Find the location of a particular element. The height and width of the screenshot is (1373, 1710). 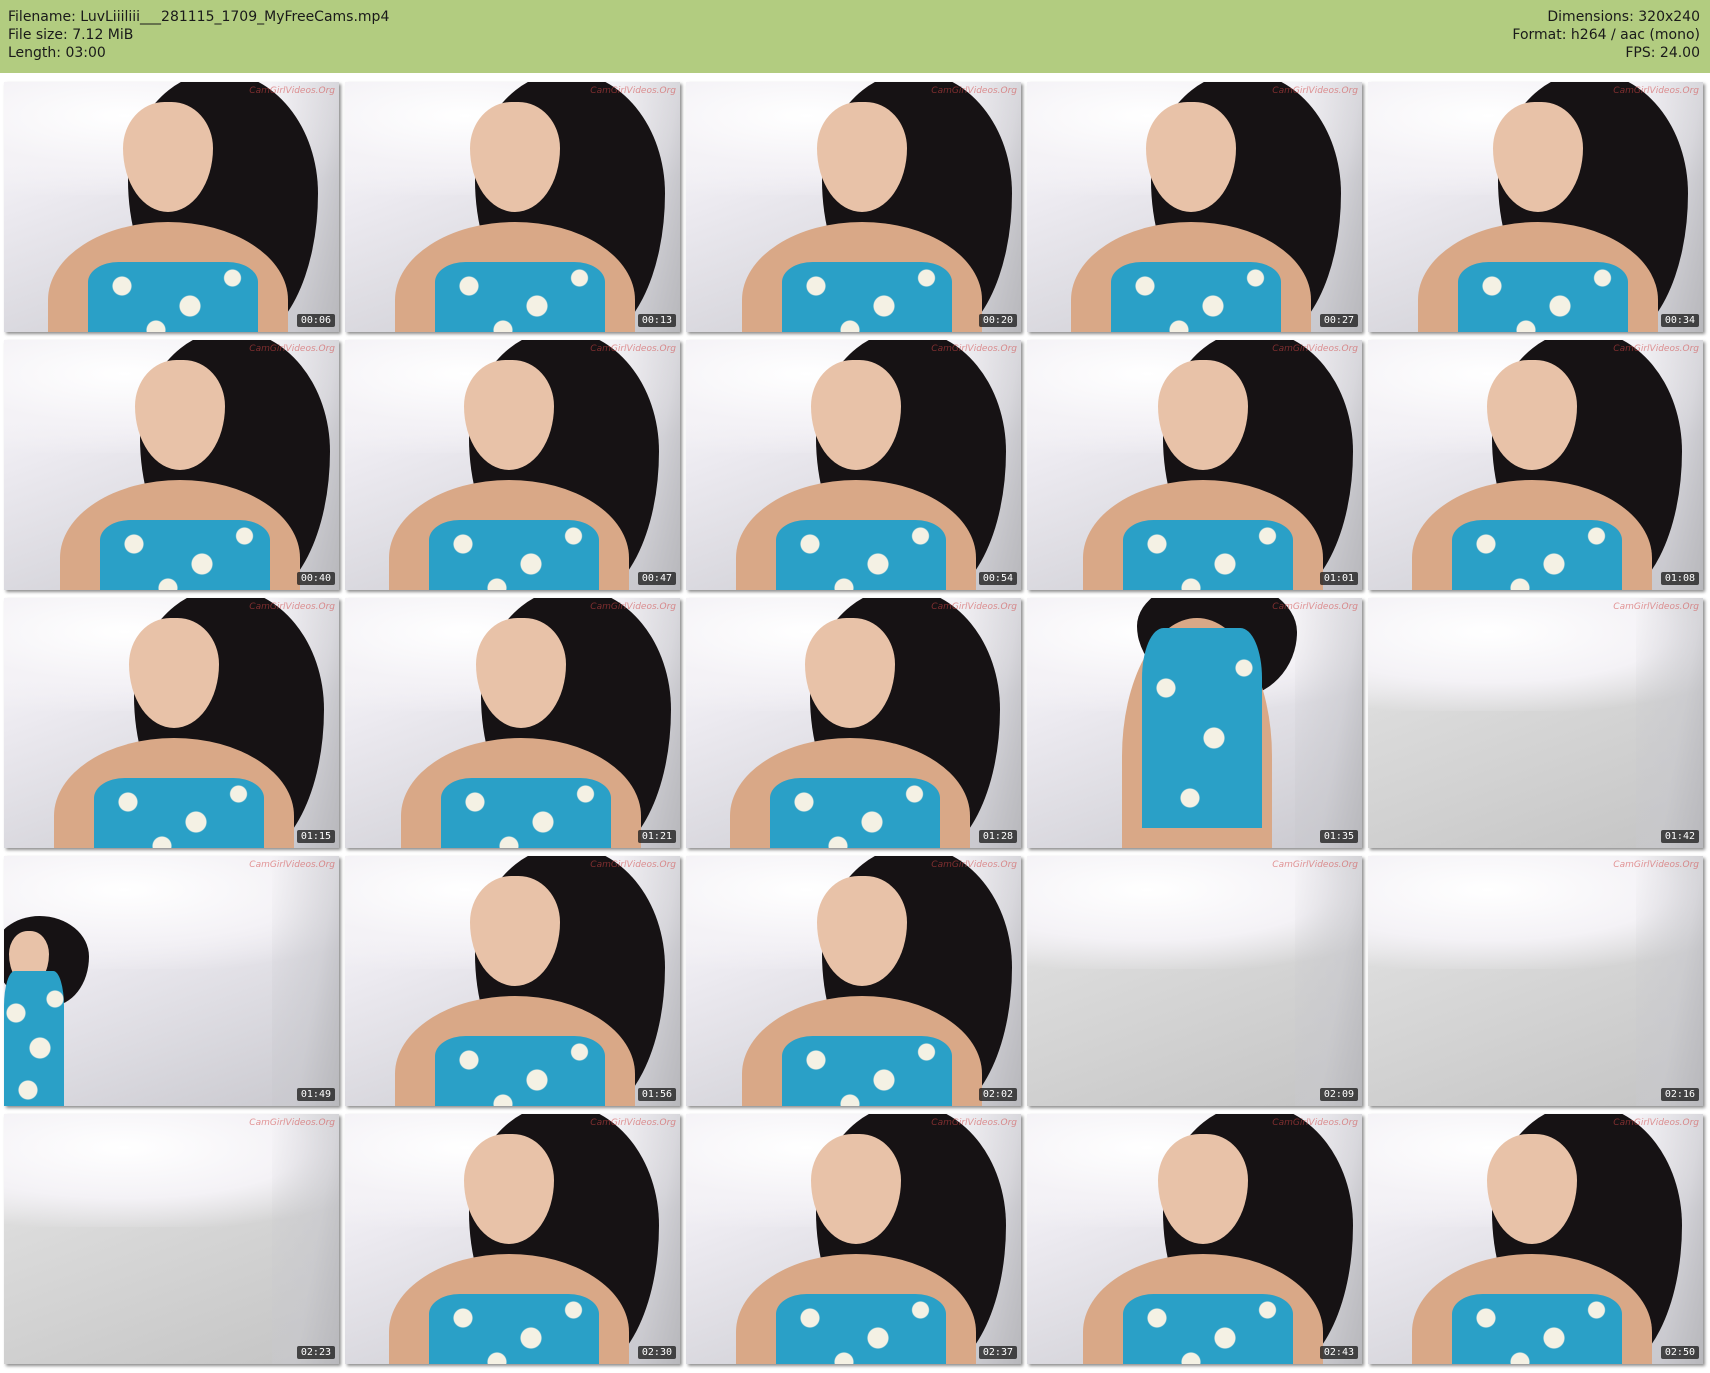

video-thumbnail: CamGirlVideos.Org 00:27 is located at coordinates (1194, 207).